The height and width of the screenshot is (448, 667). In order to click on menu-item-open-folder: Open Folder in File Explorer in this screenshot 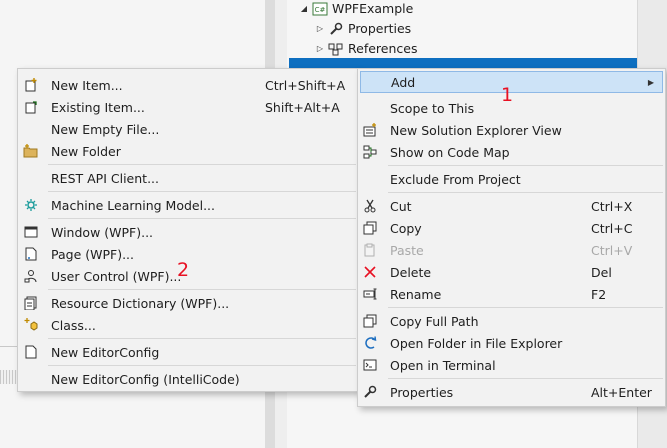, I will do `click(511, 343)`.